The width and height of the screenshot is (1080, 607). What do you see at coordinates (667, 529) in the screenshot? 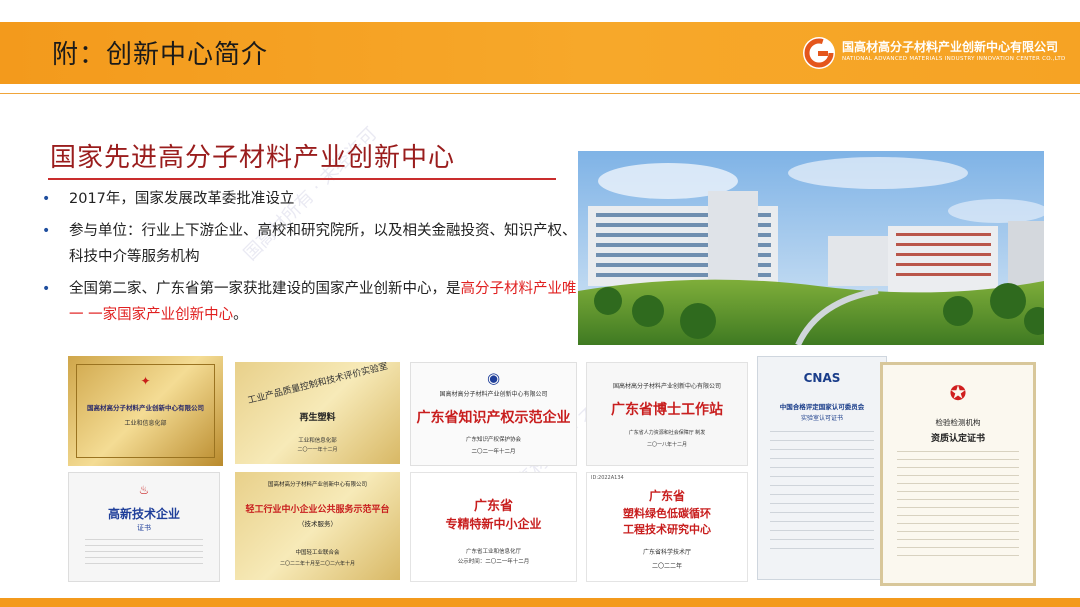
I see `cert-line3: 工程技术研究中心` at bounding box center [667, 529].